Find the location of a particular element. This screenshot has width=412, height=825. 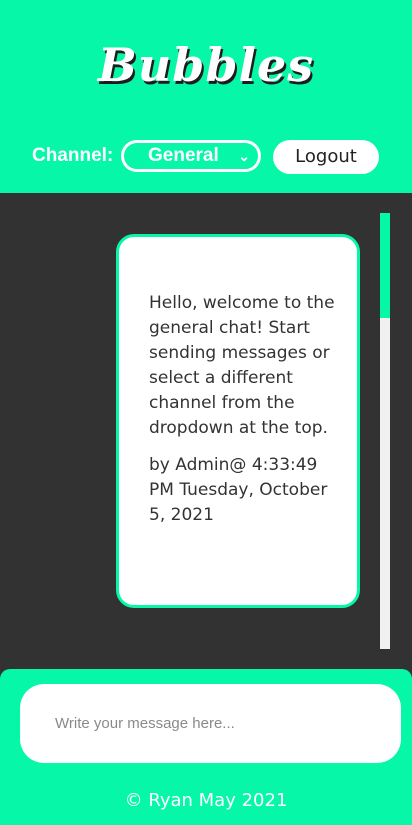

chat-scrollbar-thumb is located at coordinates (385, 265).